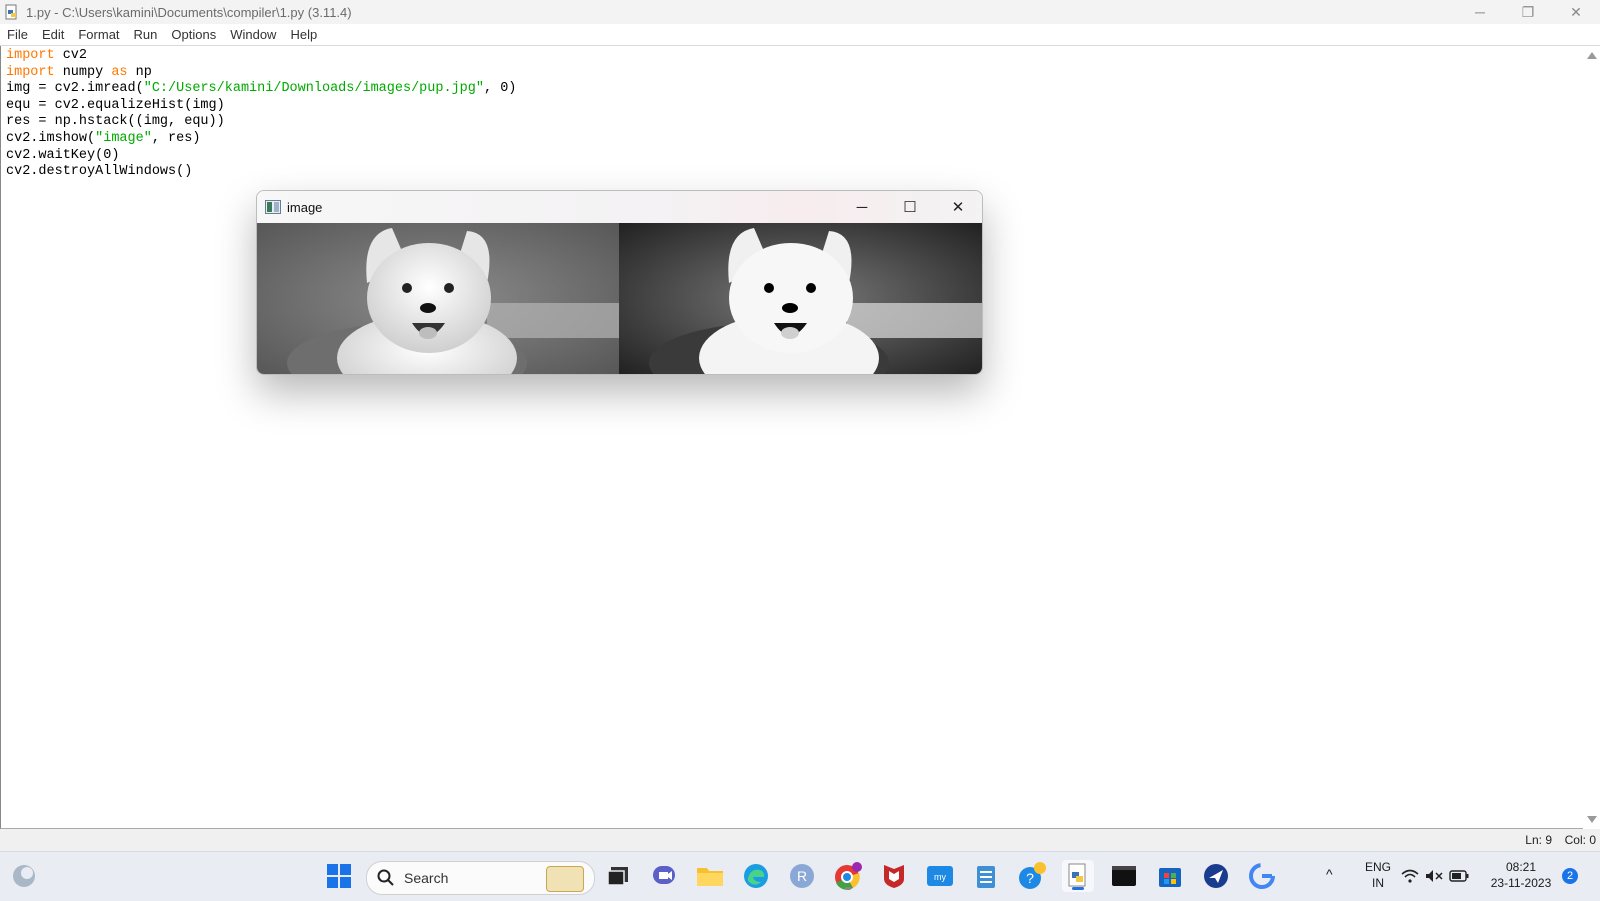 This screenshot has height=901, width=1600. What do you see at coordinates (756, 876) in the screenshot?
I see `edge-browser-icon` at bounding box center [756, 876].